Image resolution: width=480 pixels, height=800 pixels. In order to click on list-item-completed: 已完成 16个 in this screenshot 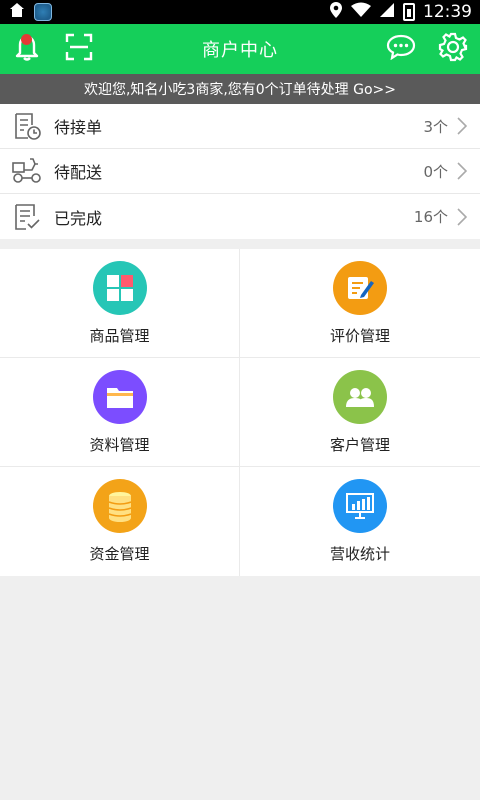, I will do `click(240, 216)`.